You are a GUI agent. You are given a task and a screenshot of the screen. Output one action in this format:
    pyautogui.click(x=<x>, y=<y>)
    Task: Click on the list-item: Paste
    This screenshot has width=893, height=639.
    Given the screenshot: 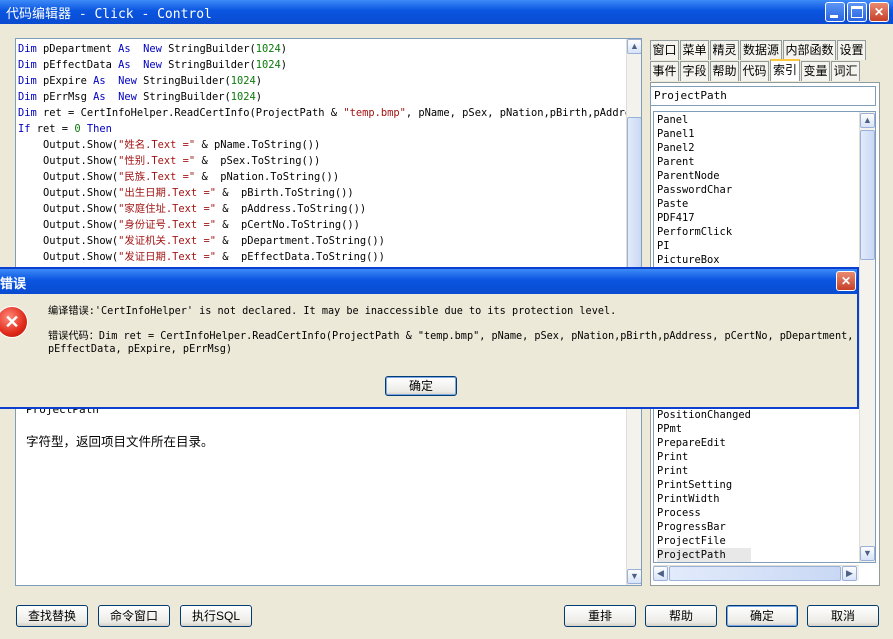 What is the action you would take?
    pyautogui.click(x=694, y=204)
    